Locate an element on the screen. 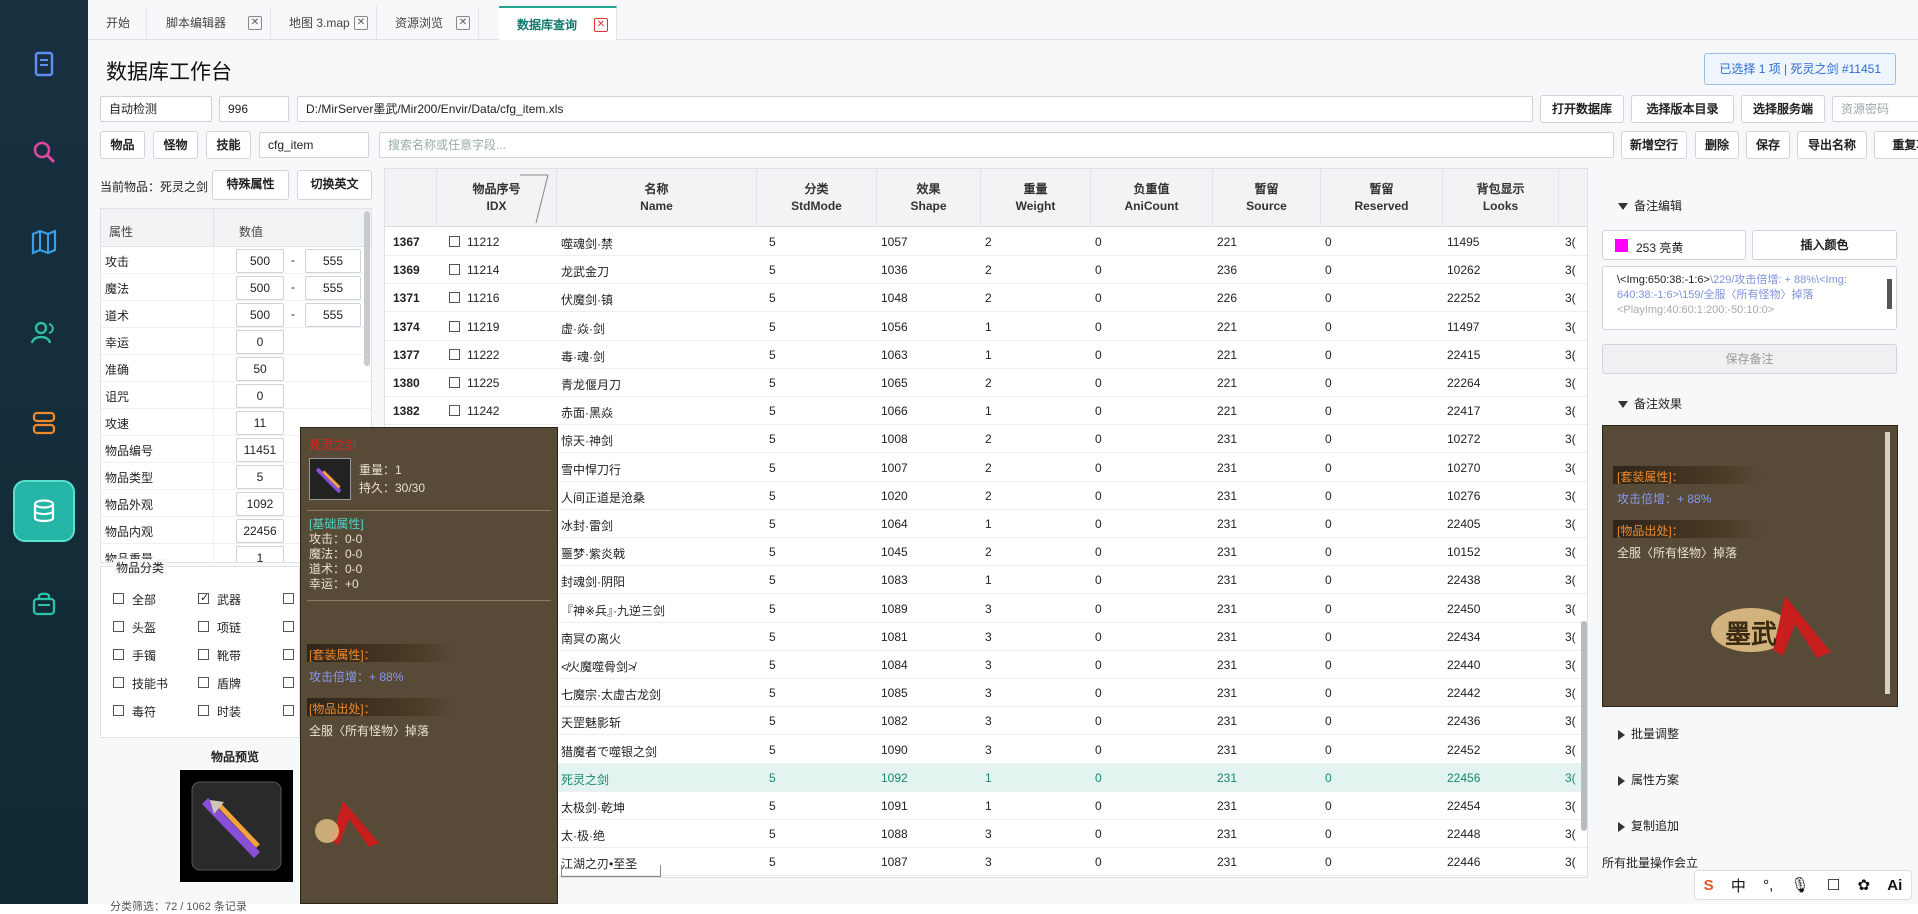  delete-button: 删除 is located at coordinates (1717, 145).